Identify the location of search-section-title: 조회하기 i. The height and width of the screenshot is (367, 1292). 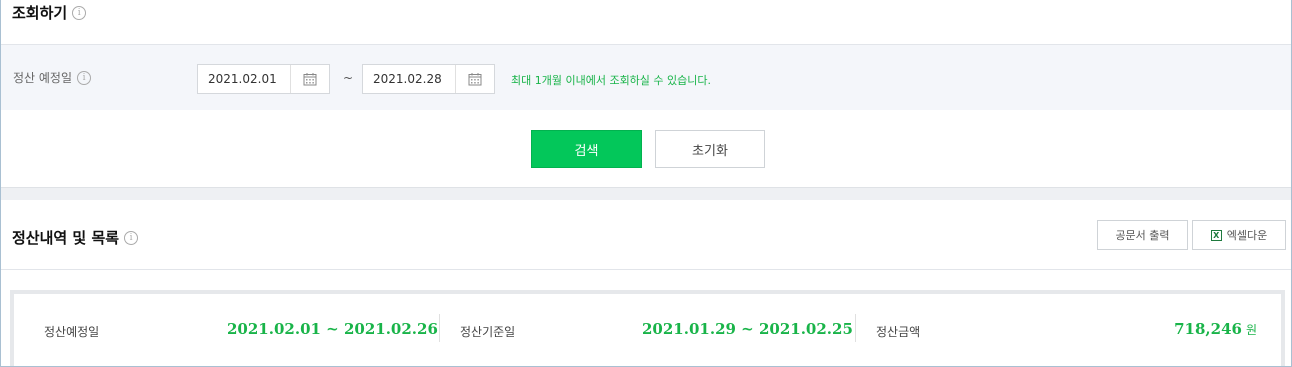
(49, 12).